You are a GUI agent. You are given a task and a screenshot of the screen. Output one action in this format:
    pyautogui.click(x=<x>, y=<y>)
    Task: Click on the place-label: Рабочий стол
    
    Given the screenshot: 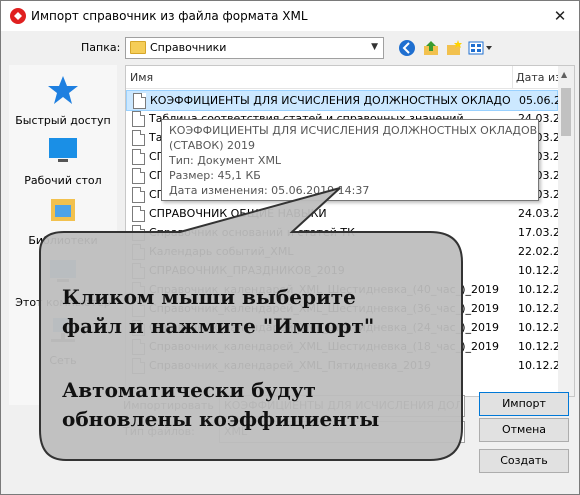 What is the action you would take?
    pyautogui.click(x=63, y=180)
    